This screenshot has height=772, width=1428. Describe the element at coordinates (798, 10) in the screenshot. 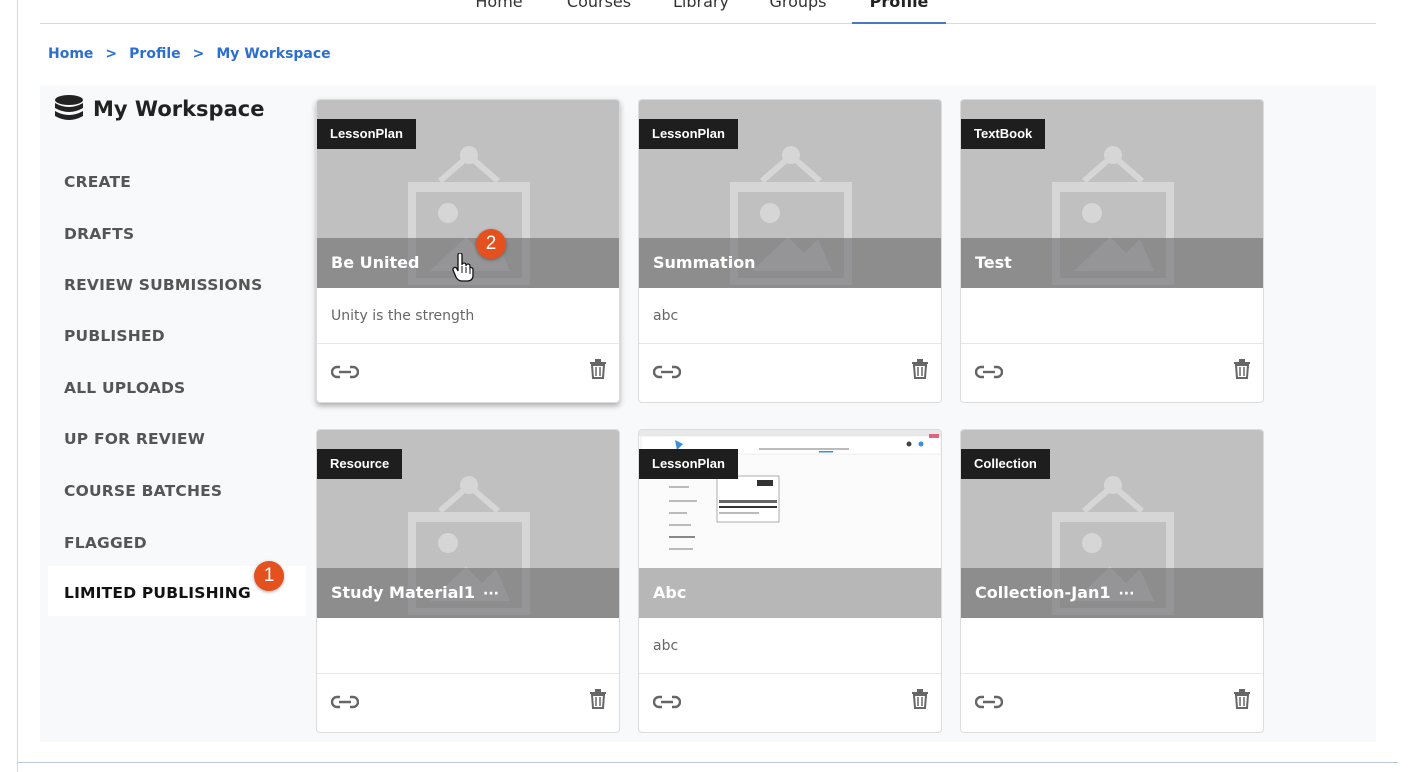

I see `nav-groups: Groups` at that location.